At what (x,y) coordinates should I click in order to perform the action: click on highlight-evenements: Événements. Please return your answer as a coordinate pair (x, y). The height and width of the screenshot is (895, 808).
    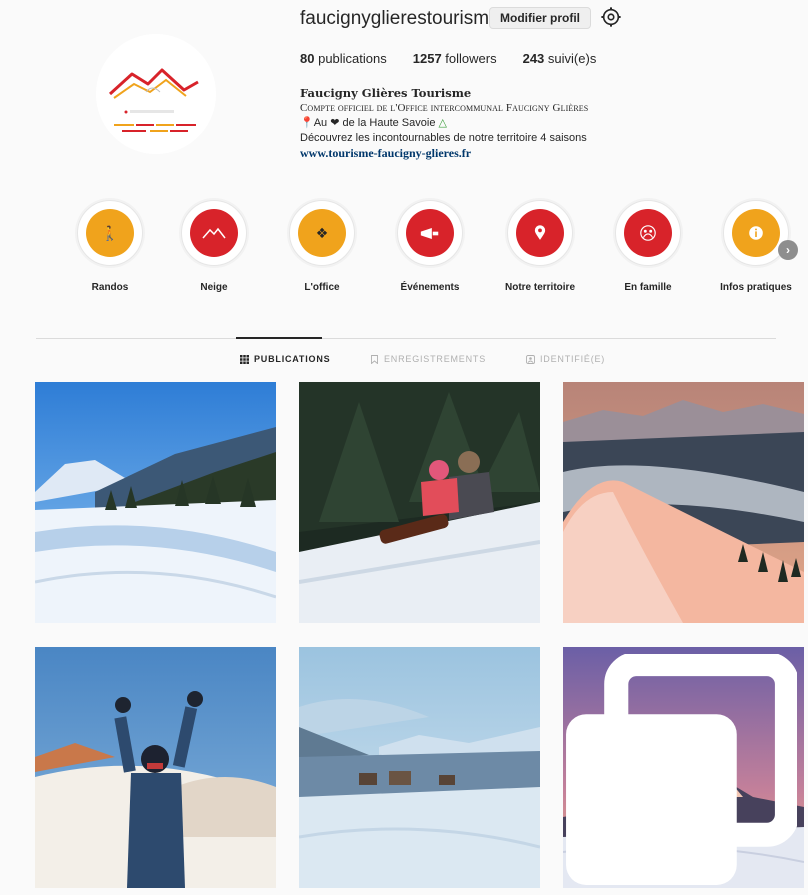
    Looking at the image, I should click on (430, 246).